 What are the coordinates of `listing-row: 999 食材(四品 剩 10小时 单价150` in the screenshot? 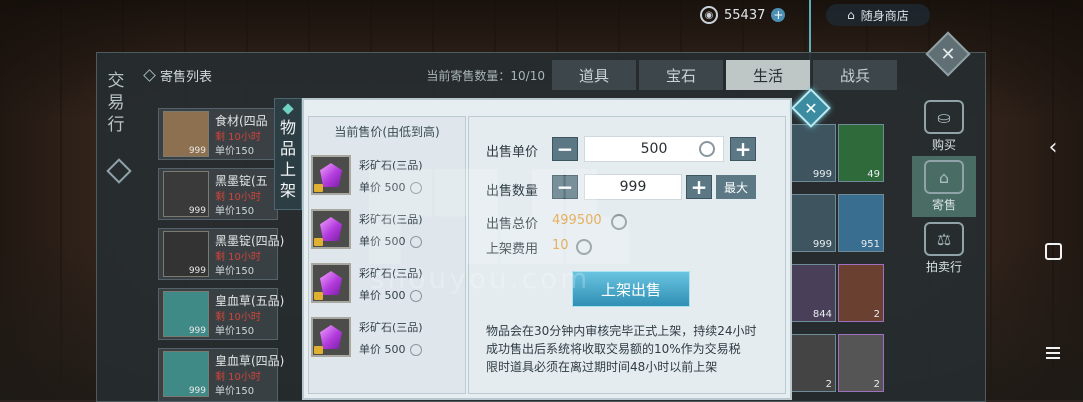 It's located at (218, 134).